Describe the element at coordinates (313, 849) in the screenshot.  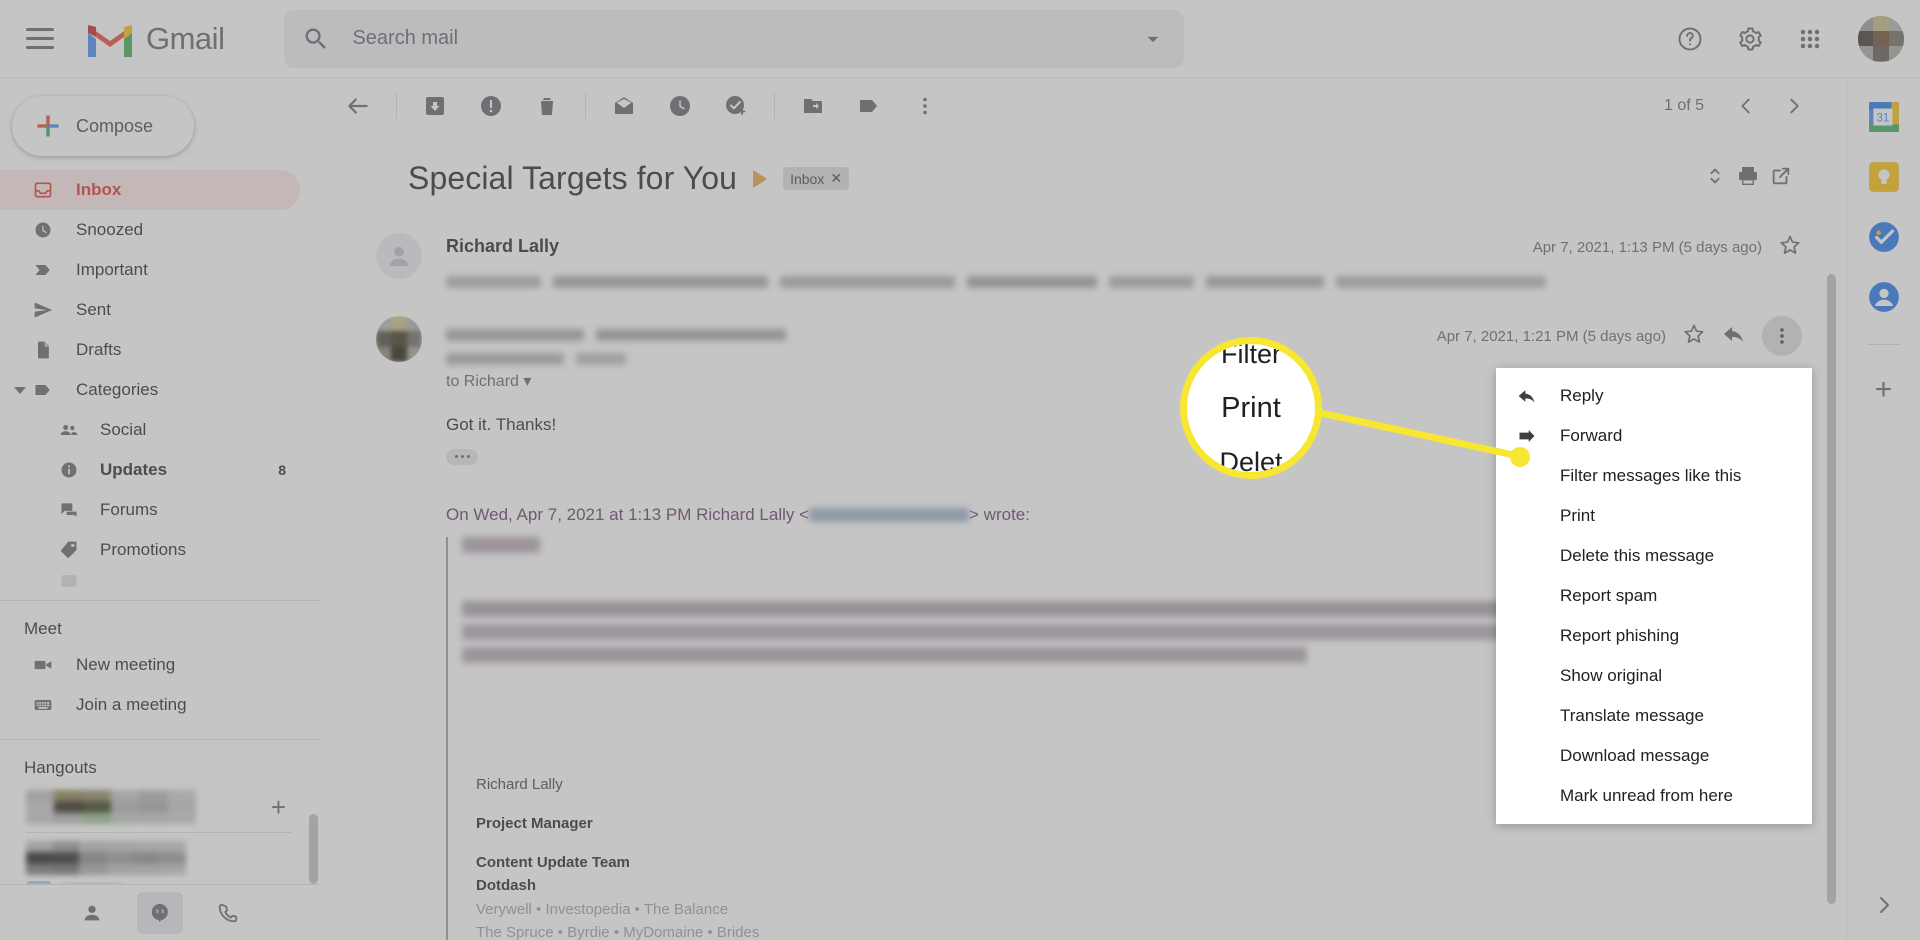
I see `sidebar-scrollbar` at that location.